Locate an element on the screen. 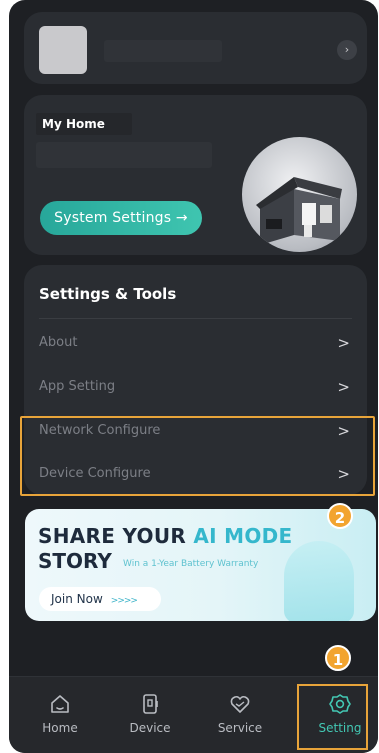 The width and height of the screenshot is (379, 753). banner-subtitle: Win a 1-Year Battery Warranty is located at coordinates (191, 564).